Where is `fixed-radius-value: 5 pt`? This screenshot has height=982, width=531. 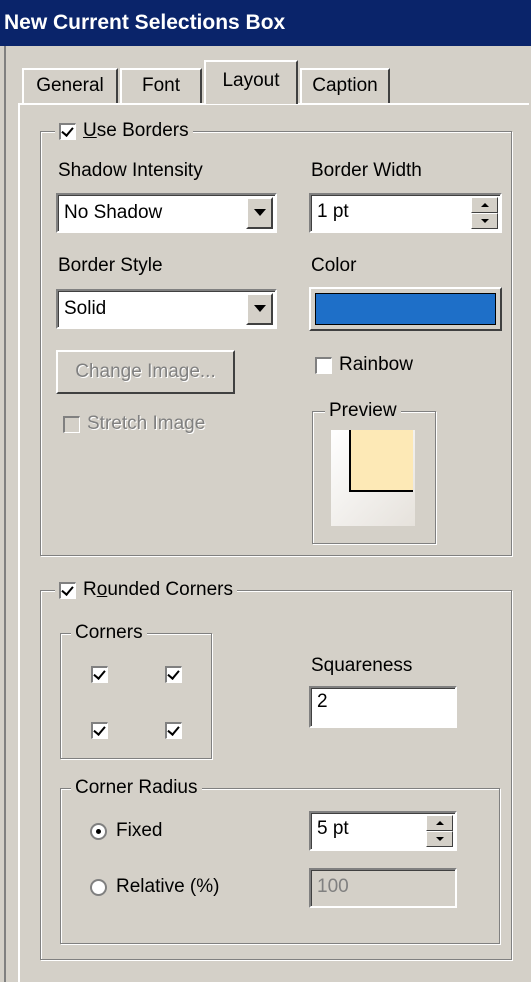 fixed-radius-value: 5 pt is located at coordinates (333, 828).